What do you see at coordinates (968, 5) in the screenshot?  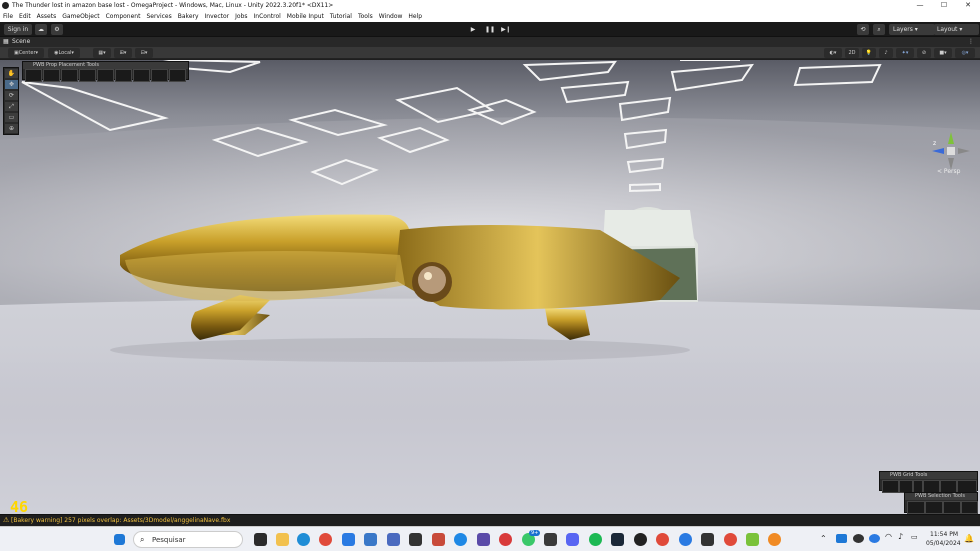 I see `close-button: ✕` at bounding box center [968, 5].